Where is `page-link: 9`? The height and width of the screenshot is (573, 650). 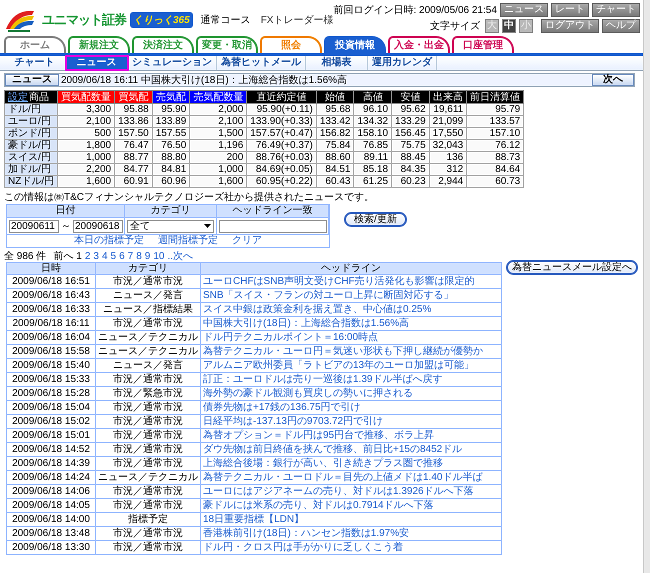
page-link: 9 is located at coordinates (147, 256).